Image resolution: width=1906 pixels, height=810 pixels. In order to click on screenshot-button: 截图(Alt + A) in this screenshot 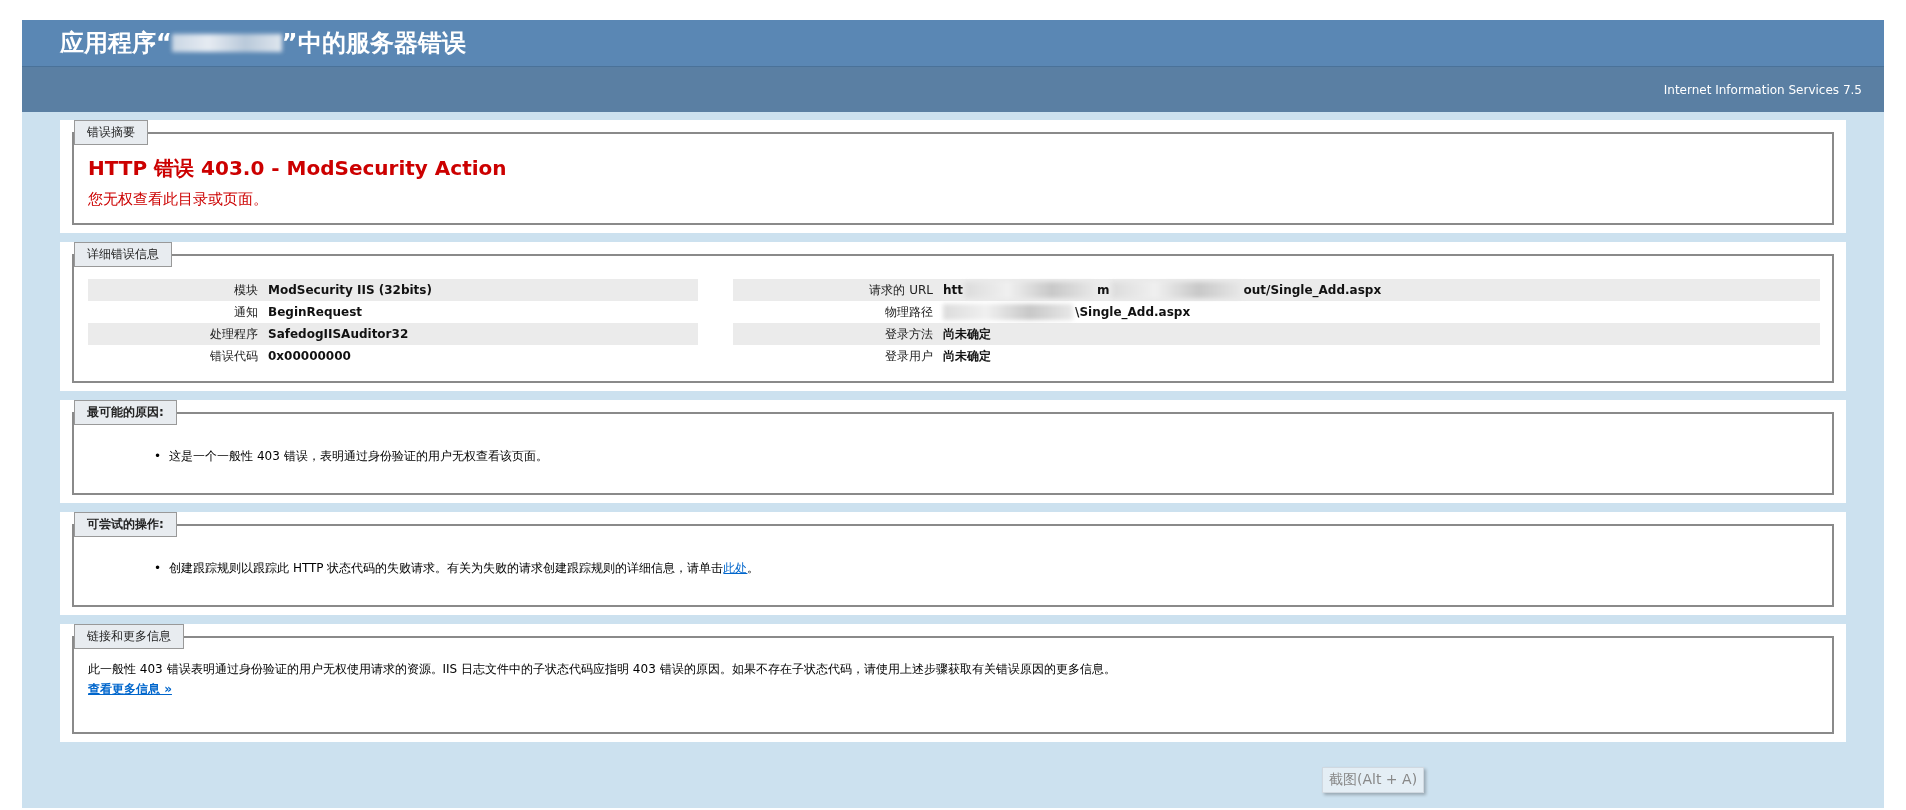, I will do `click(1373, 780)`.